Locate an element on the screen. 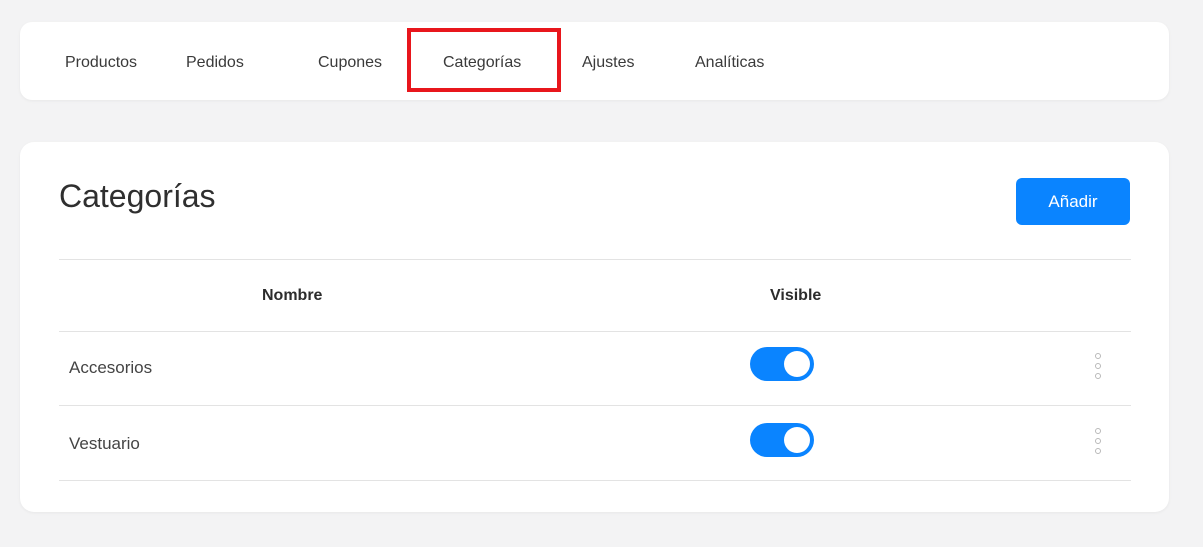 This screenshot has height=547, width=1203. nav-tab-cupones: Cupones is located at coordinates (350, 63).